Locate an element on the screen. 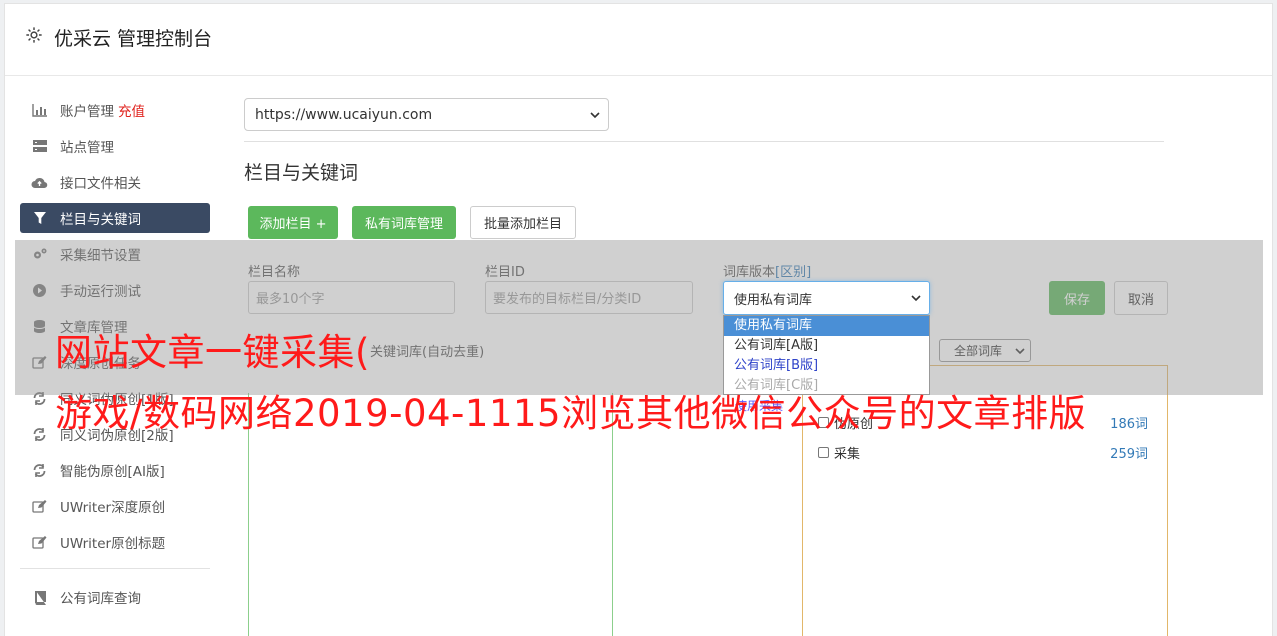 The height and width of the screenshot is (636, 1277). section-title: 栏目与关键词 is located at coordinates (301, 173).